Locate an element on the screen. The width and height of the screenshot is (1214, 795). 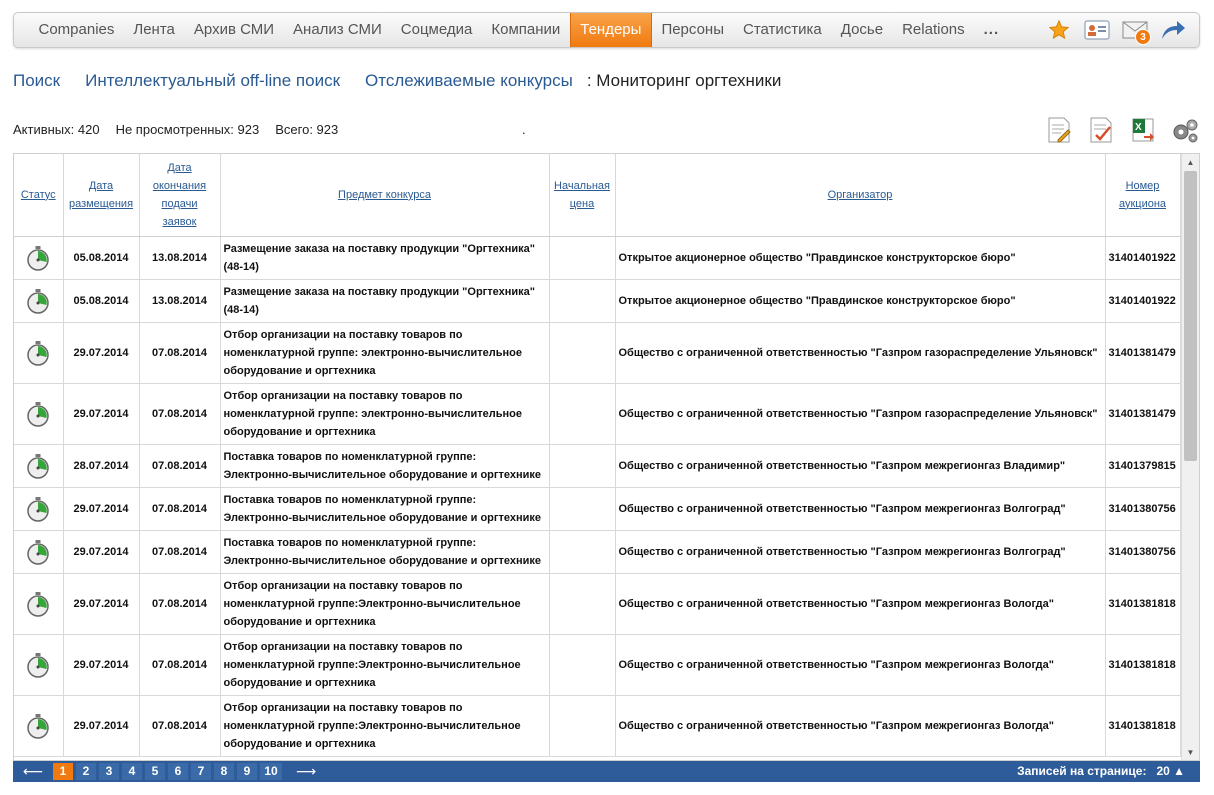
nav-item-8: Статистика is located at coordinates (782, 30).